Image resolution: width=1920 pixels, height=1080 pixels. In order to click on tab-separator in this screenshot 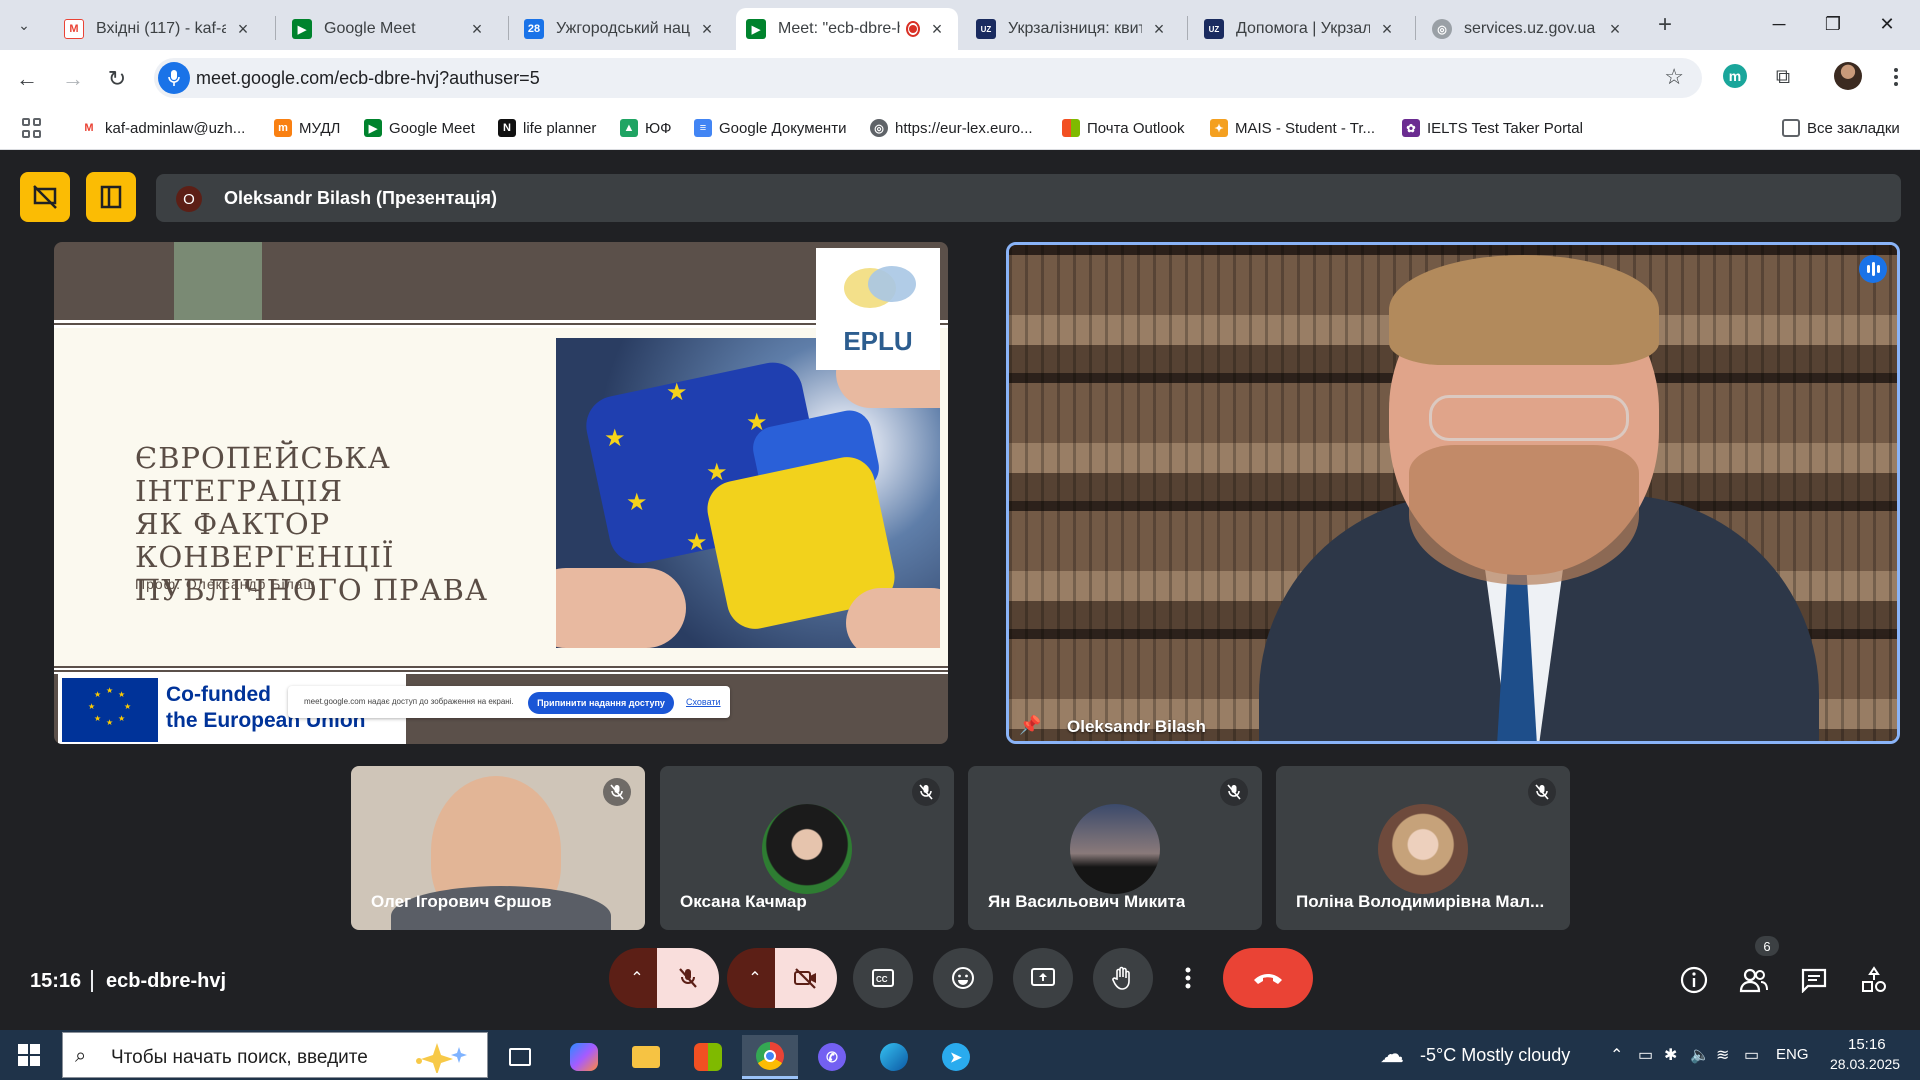, I will do `click(275, 28)`.